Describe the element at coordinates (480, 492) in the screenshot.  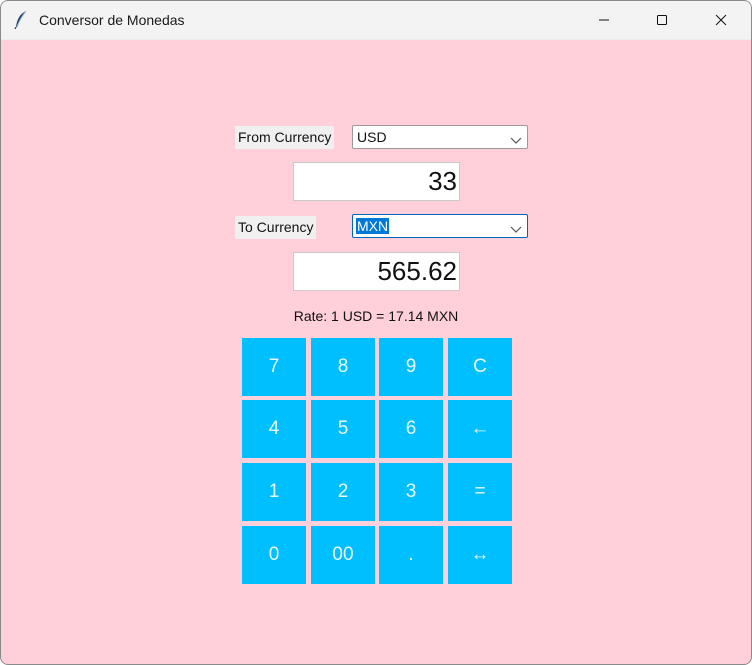
I see `equals-button: =` at that location.